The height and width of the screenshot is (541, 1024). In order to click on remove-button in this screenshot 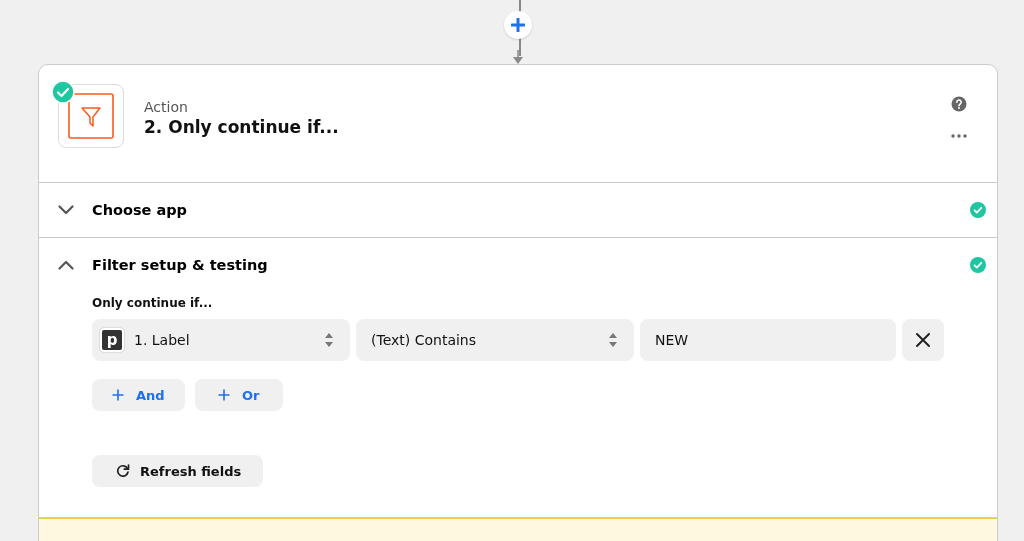, I will do `click(923, 340)`.